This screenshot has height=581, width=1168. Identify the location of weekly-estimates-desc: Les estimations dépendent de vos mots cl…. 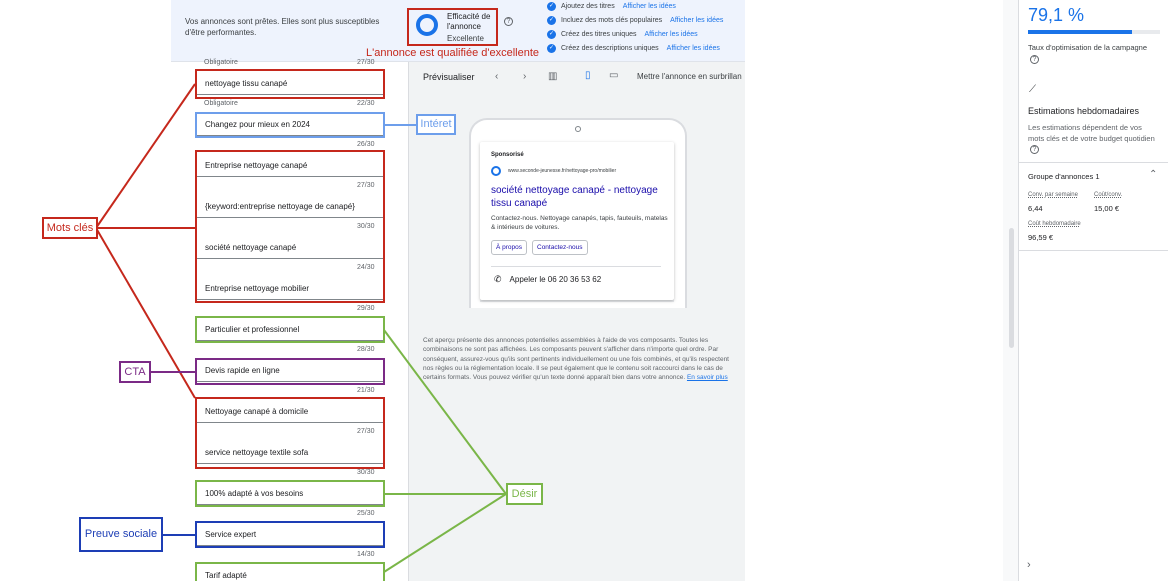
(1094, 139).